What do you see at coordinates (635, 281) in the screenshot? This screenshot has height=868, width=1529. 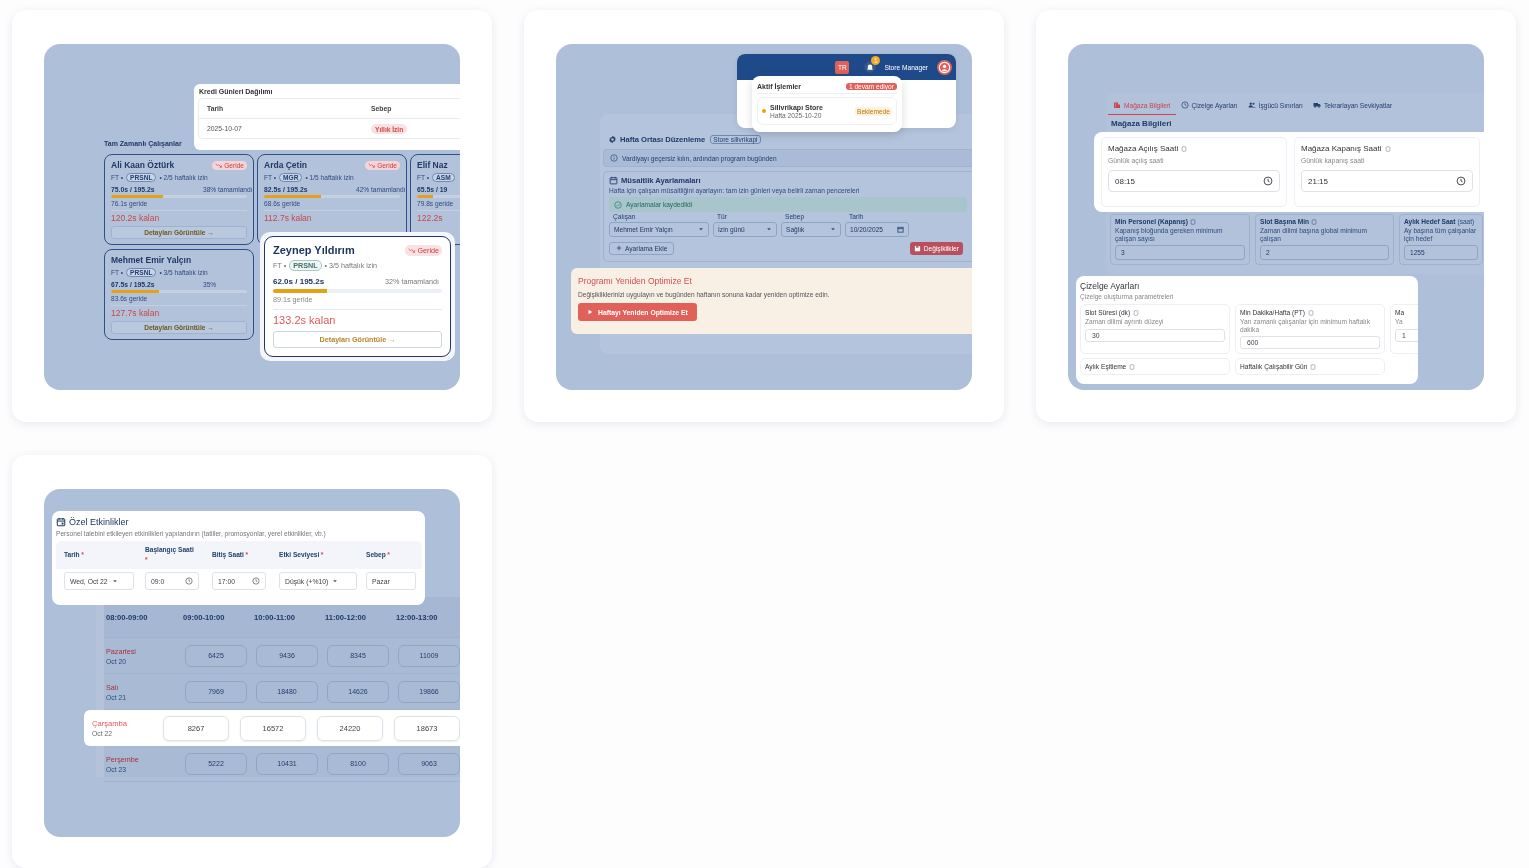 I see `banner-title: Programı Yeniden Optimize Et` at bounding box center [635, 281].